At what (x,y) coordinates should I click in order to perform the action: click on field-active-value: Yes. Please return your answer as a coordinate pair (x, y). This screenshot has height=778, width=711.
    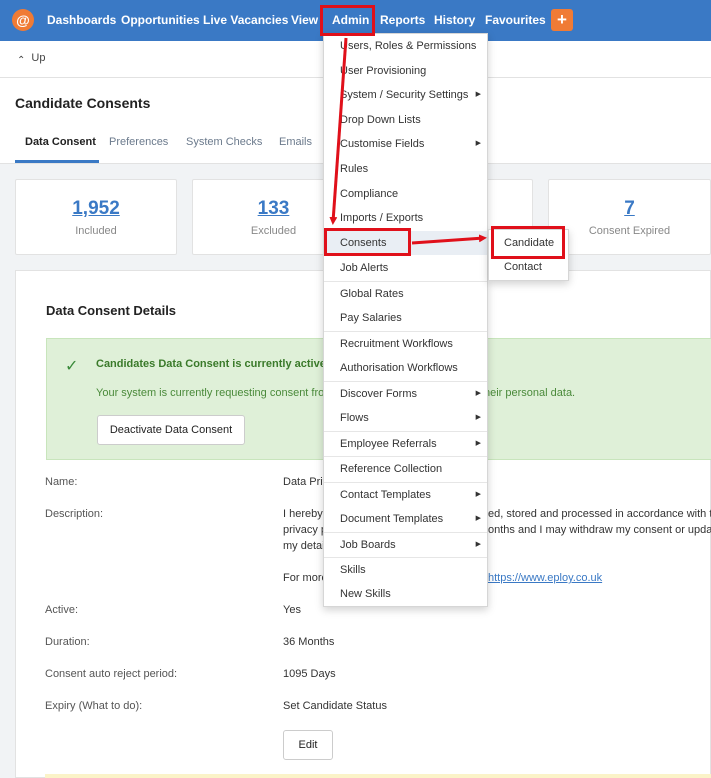
    Looking at the image, I should click on (292, 610).